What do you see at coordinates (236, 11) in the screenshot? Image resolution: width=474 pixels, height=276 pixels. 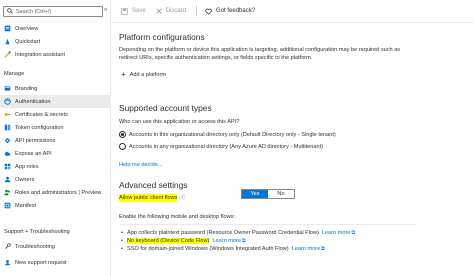 I see `feedback-label: Got feedback?` at bounding box center [236, 11].